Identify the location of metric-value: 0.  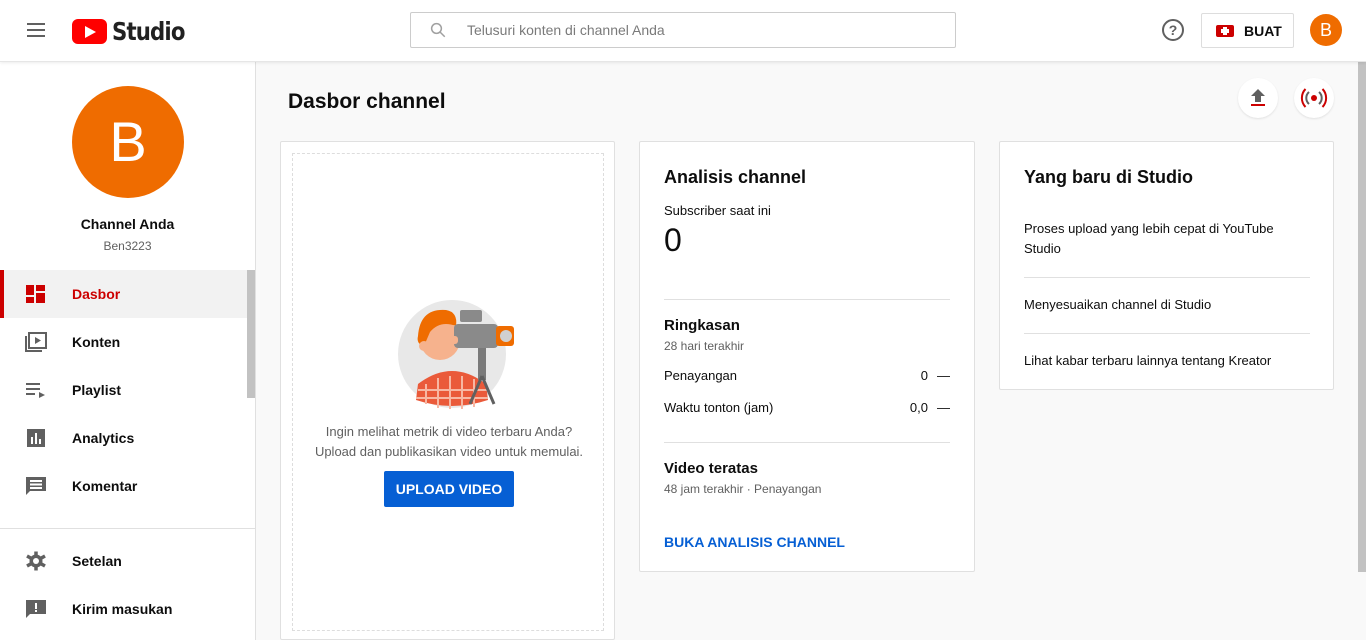
(924, 375).